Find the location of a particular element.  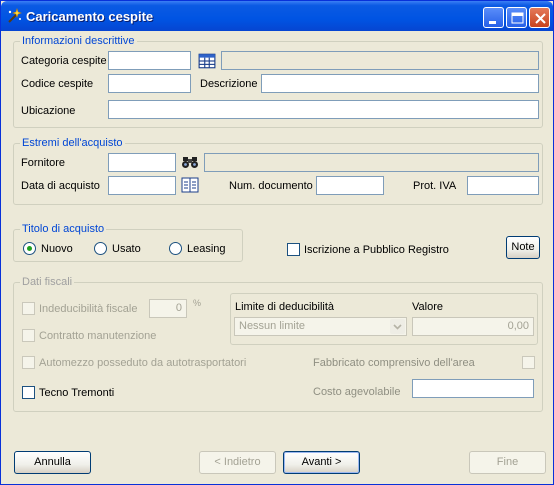

avanti-button: Avanti > is located at coordinates (321, 462).